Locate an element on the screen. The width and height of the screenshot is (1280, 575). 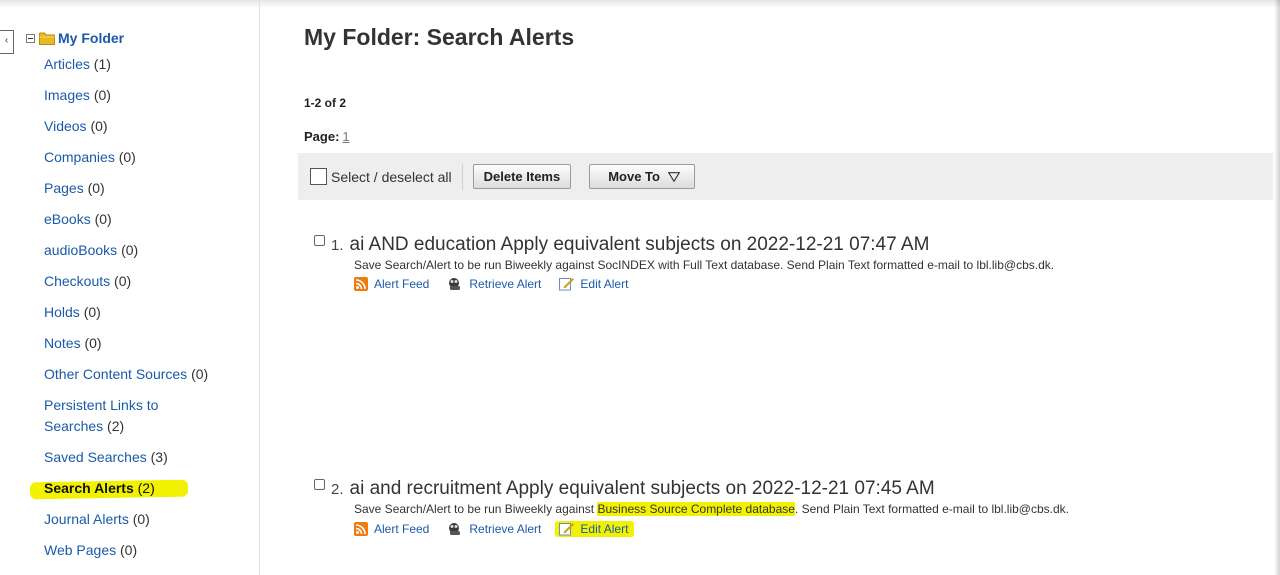
sidebar-item-ebooks: eBooks (0) is located at coordinates (149, 219).